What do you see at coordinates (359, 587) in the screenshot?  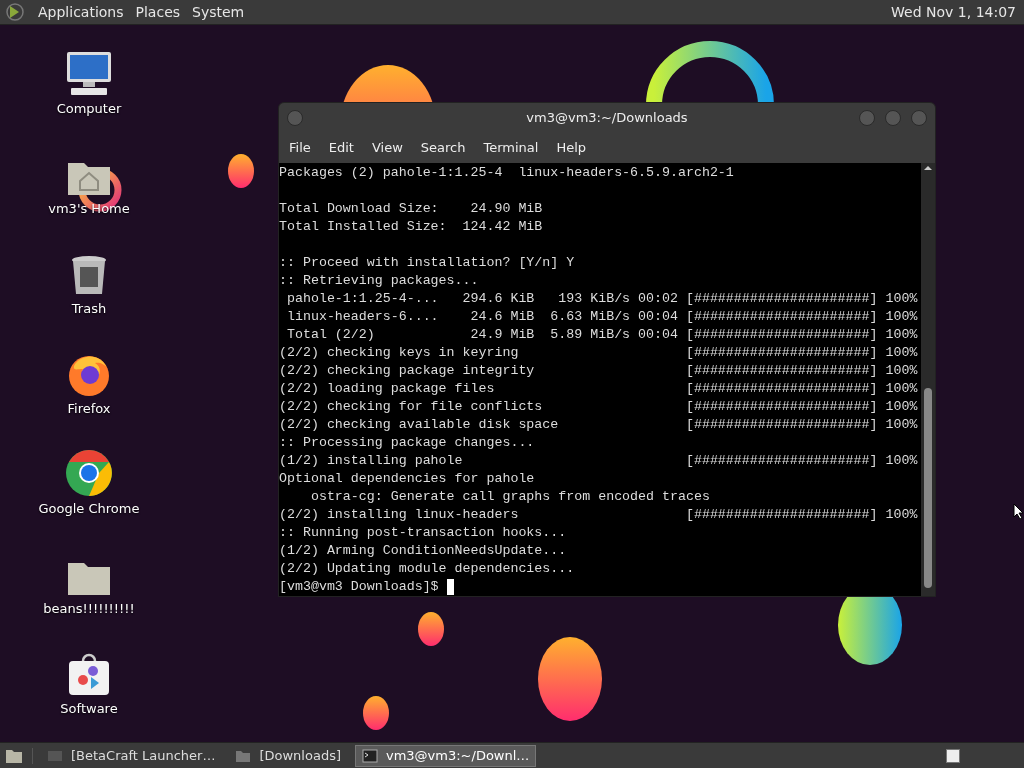 I see `shell-prompt: [vm3@vm3 Downloads]$` at bounding box center [359, 587].